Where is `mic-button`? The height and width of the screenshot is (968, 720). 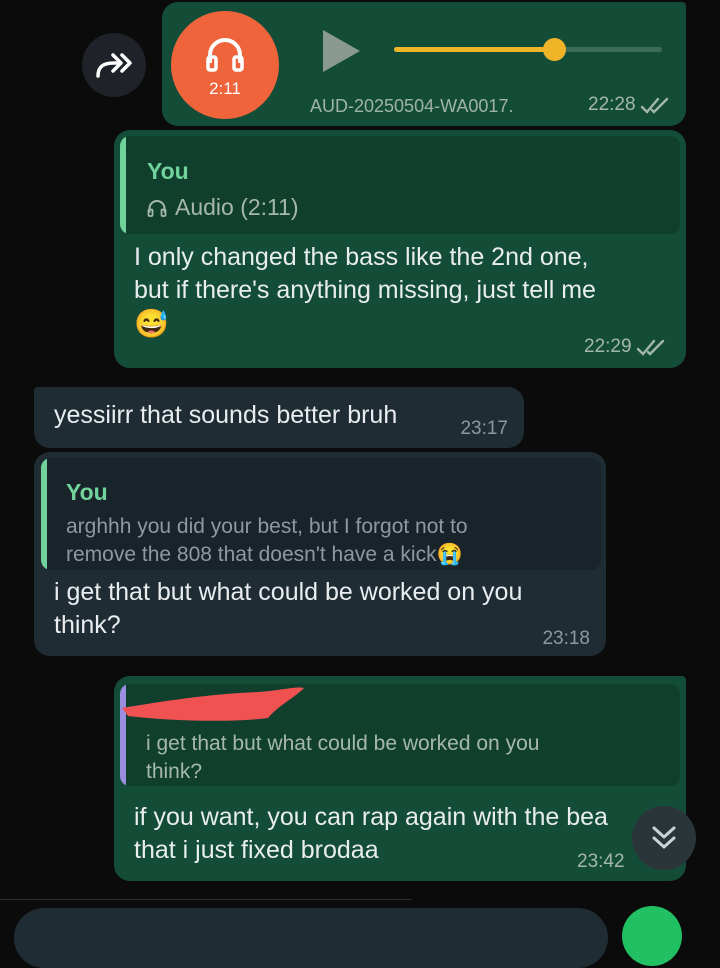
mic-button is located at coordinates (652, 936).